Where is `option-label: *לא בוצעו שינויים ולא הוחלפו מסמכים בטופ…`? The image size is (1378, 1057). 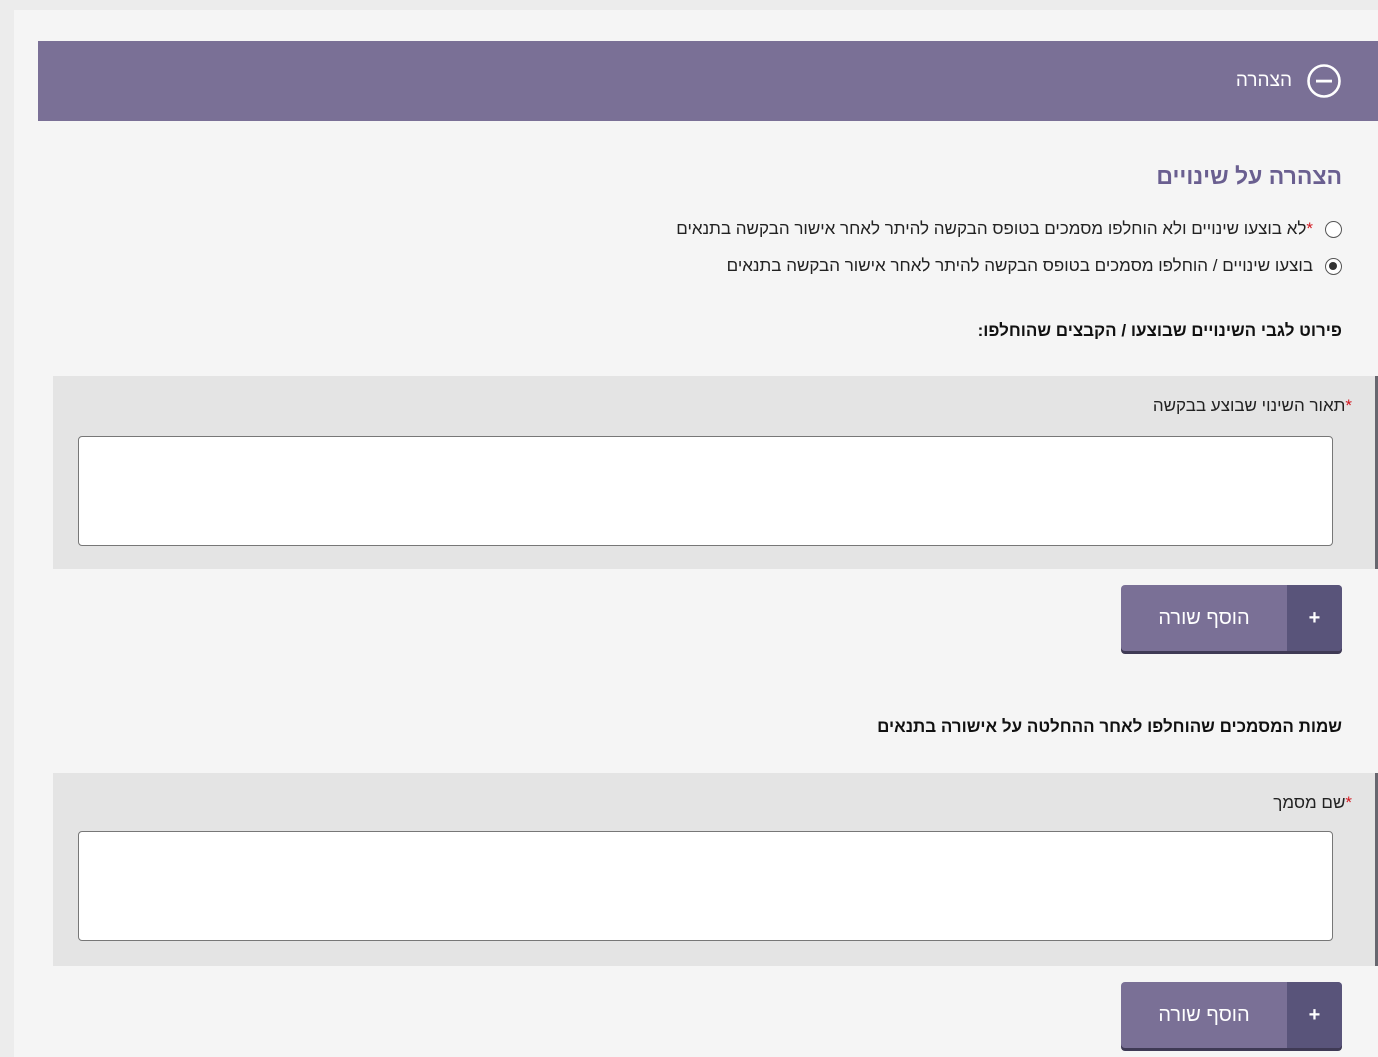
option-label: *לא בוצעו שינויים ולא הוחלפו מסמכים בטופ… is located at coordinates (994, 229).